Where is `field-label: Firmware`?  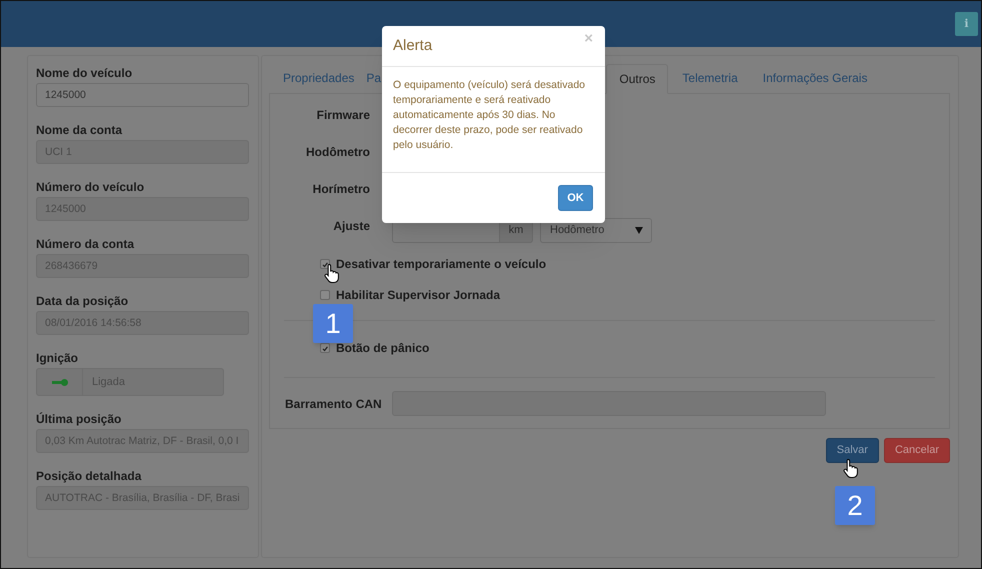 field-label: Firmware is located at coordinates (343, 115).